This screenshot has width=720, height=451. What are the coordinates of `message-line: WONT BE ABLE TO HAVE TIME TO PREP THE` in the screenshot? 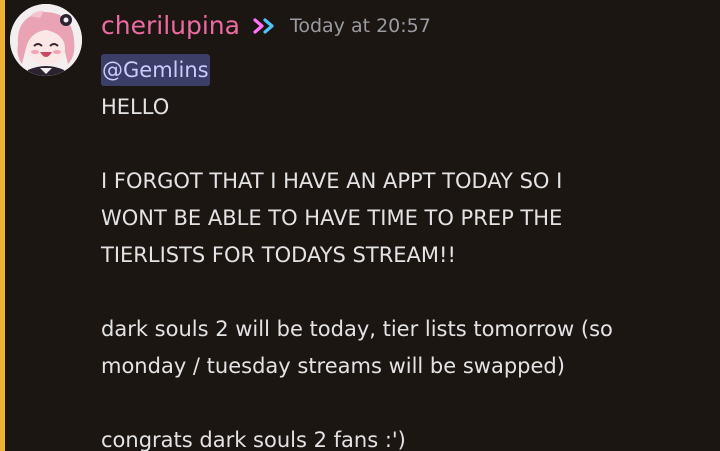 It's located at (332, 218).